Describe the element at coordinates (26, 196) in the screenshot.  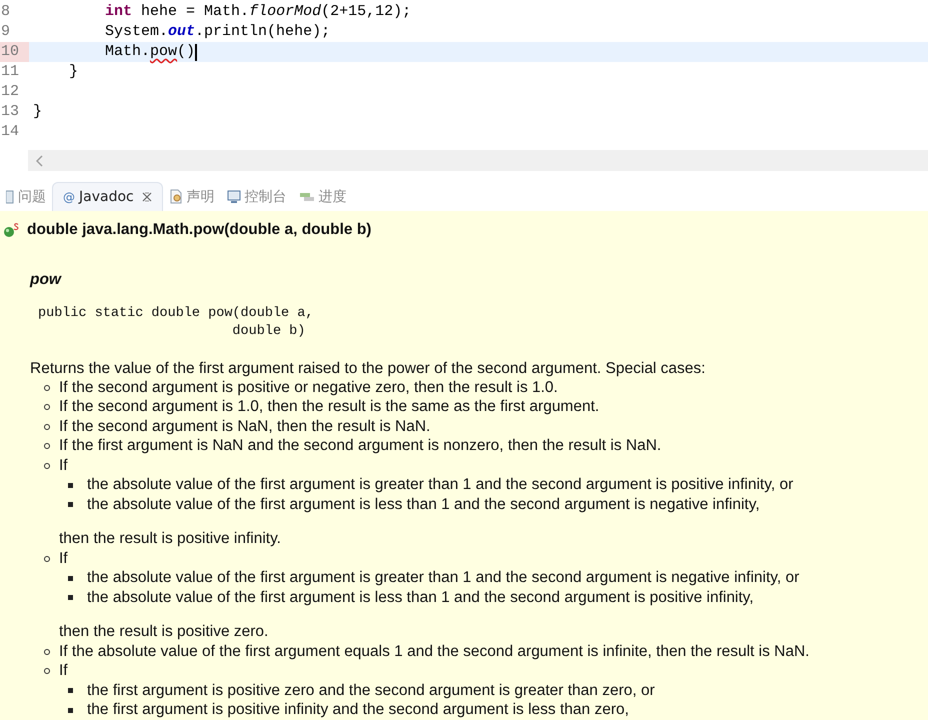
I see `view-tab: 问题` at that location.